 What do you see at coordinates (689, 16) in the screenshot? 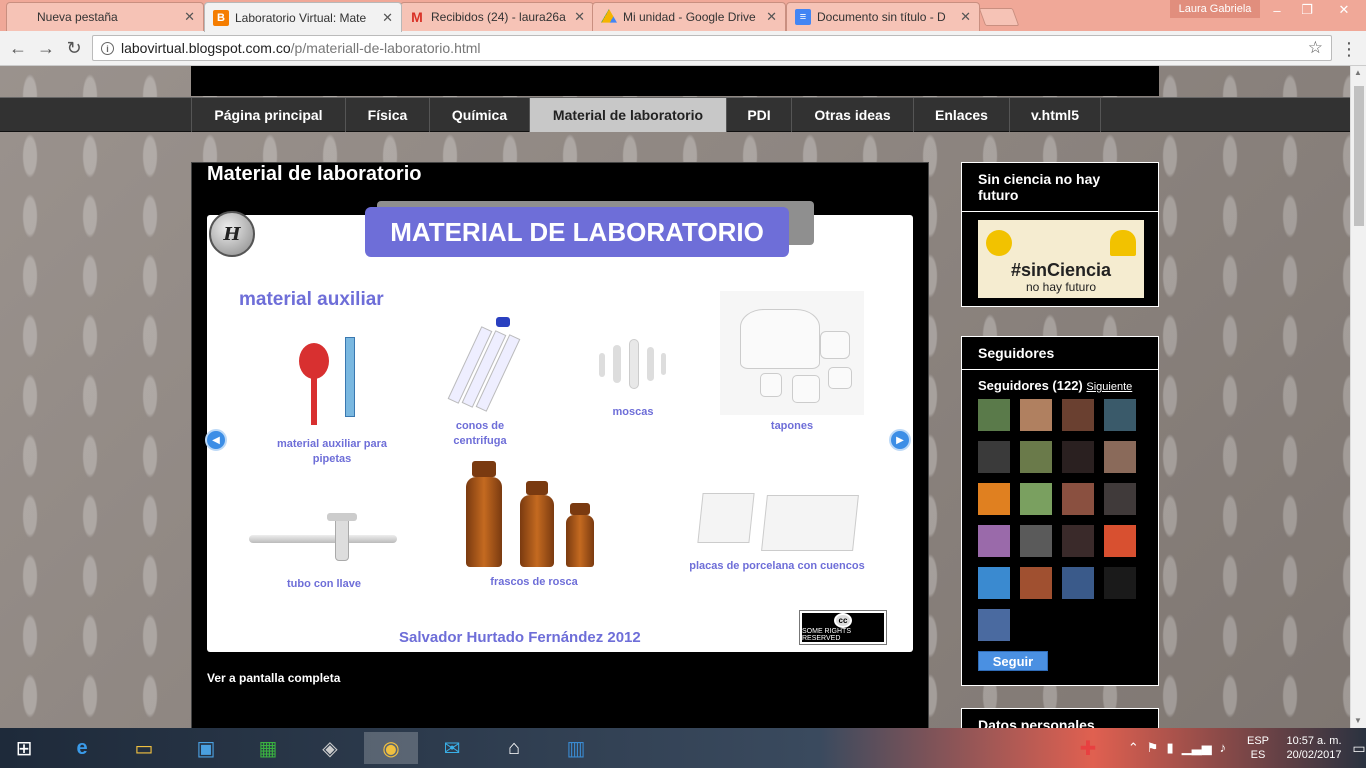
I see `tab-google-drive: Mi unidad - Google Drive ✕` at bounding box center [689, 16].